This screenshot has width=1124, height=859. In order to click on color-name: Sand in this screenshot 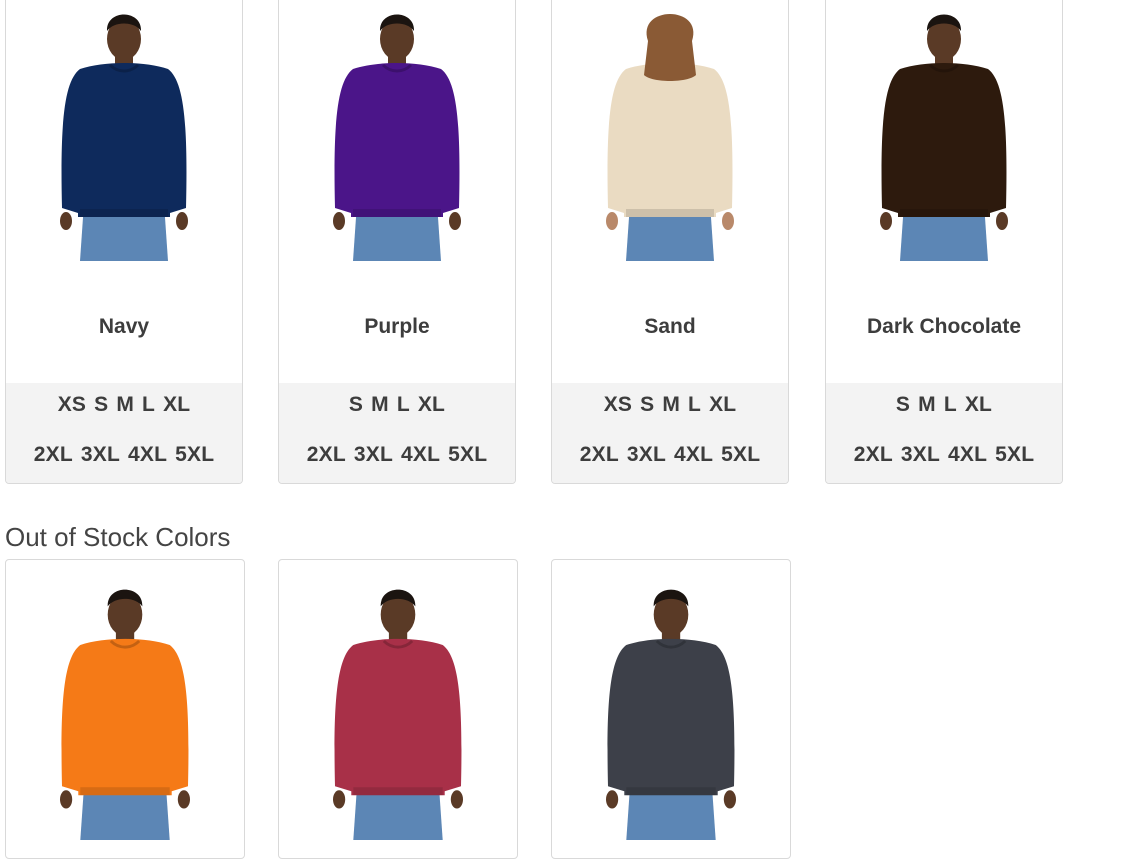, I will do `click(670, 326)`.